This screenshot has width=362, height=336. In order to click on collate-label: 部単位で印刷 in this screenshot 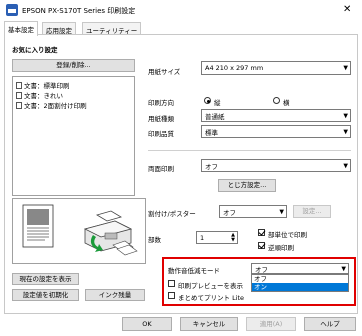, I will do `click(287, 235)`.